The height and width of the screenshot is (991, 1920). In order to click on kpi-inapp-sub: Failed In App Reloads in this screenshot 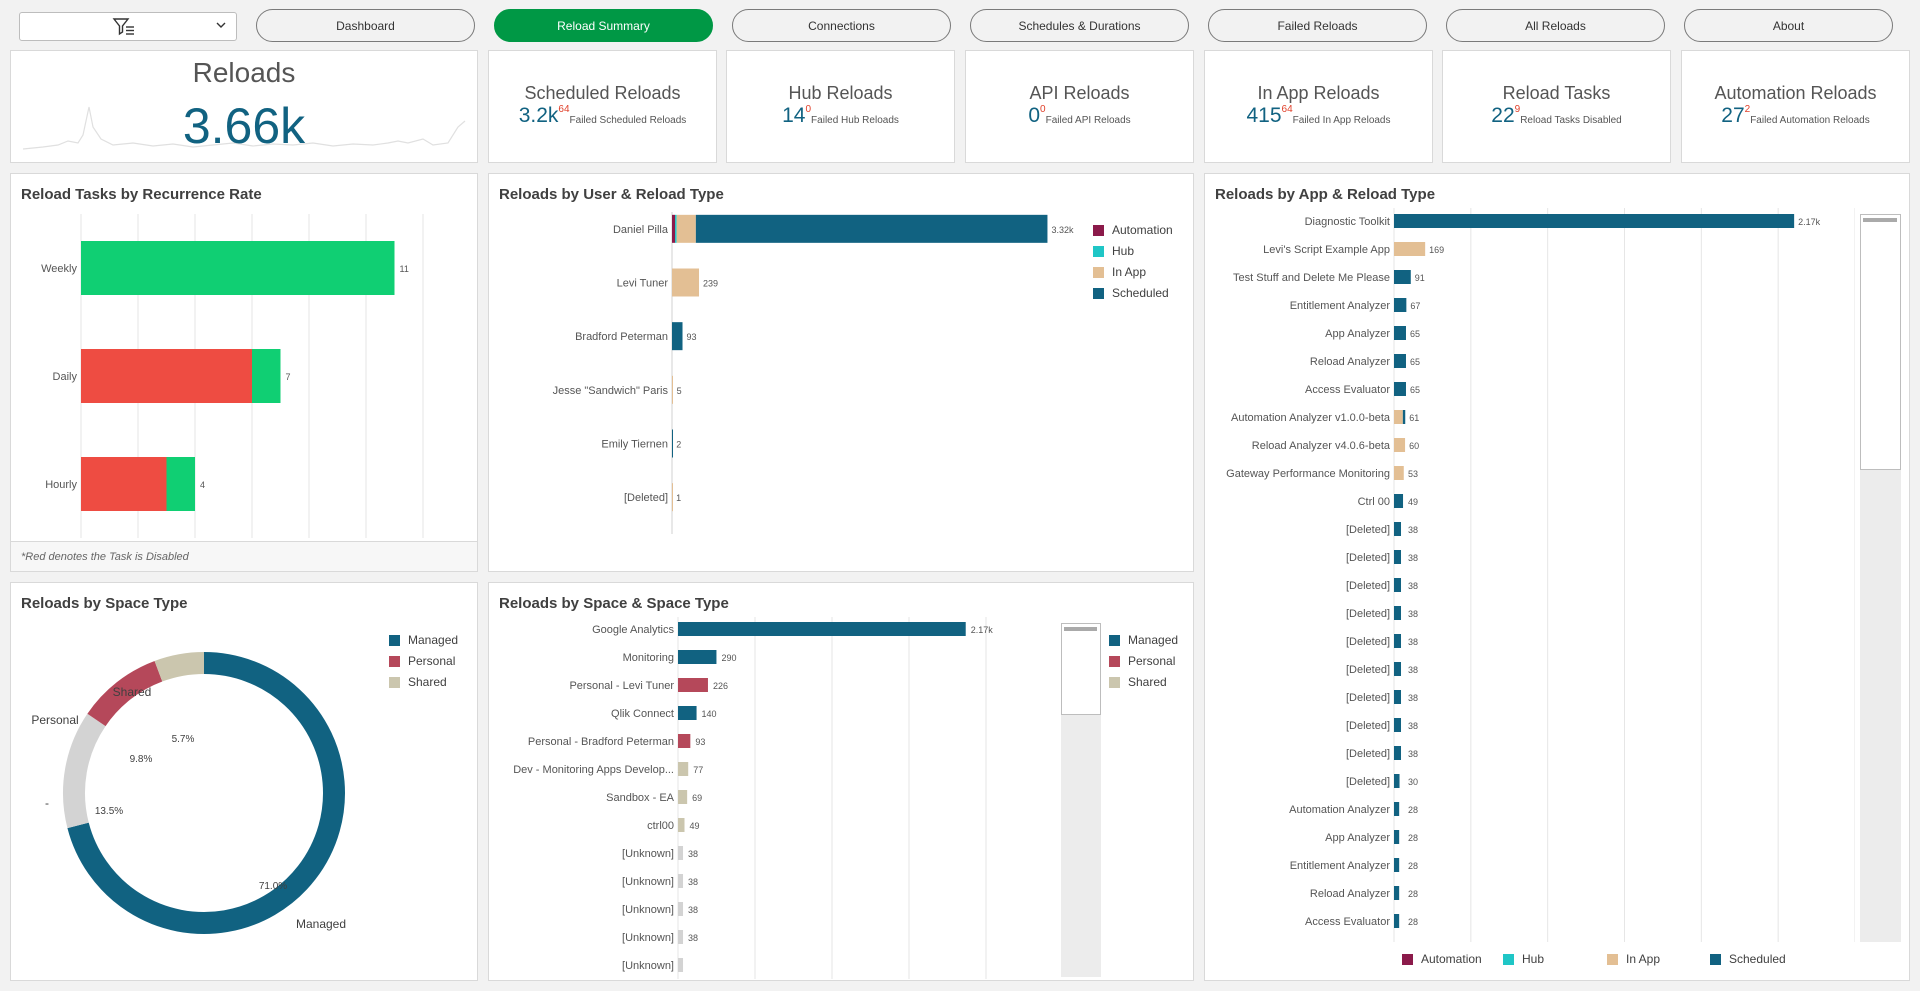, I will do `click(1341, 120)`.